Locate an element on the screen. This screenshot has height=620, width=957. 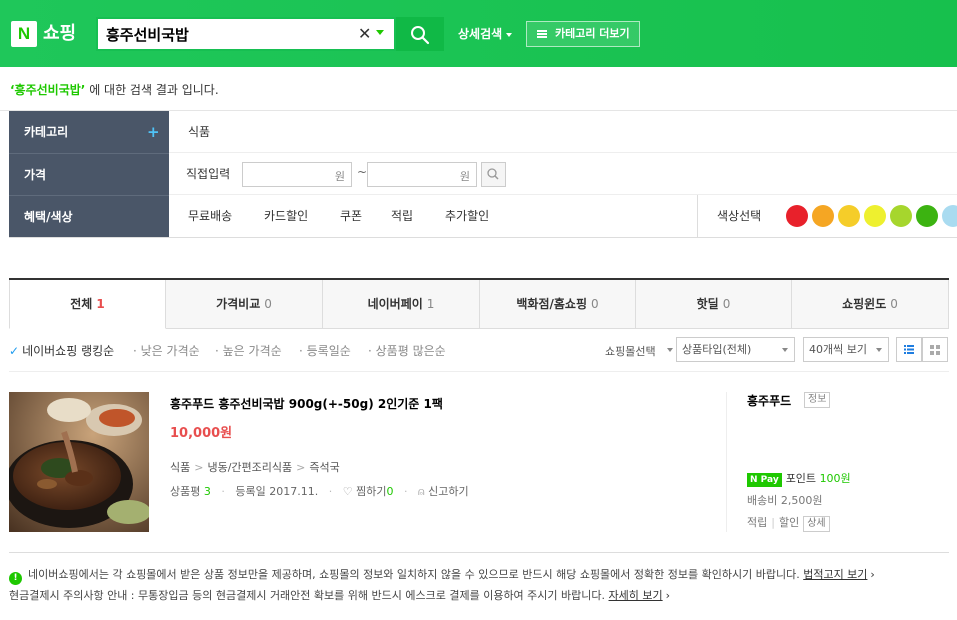
tab-label: 가격비교 is located at coordinates (238, 304).